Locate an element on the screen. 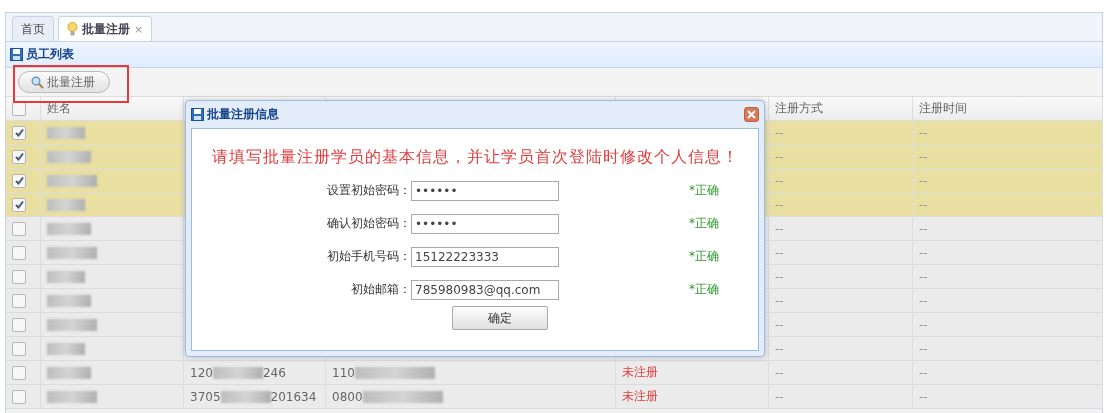 This screenshot has width=1108, height=413. dialog-title: 批量注册信息 is located at coordinates (243, 114).